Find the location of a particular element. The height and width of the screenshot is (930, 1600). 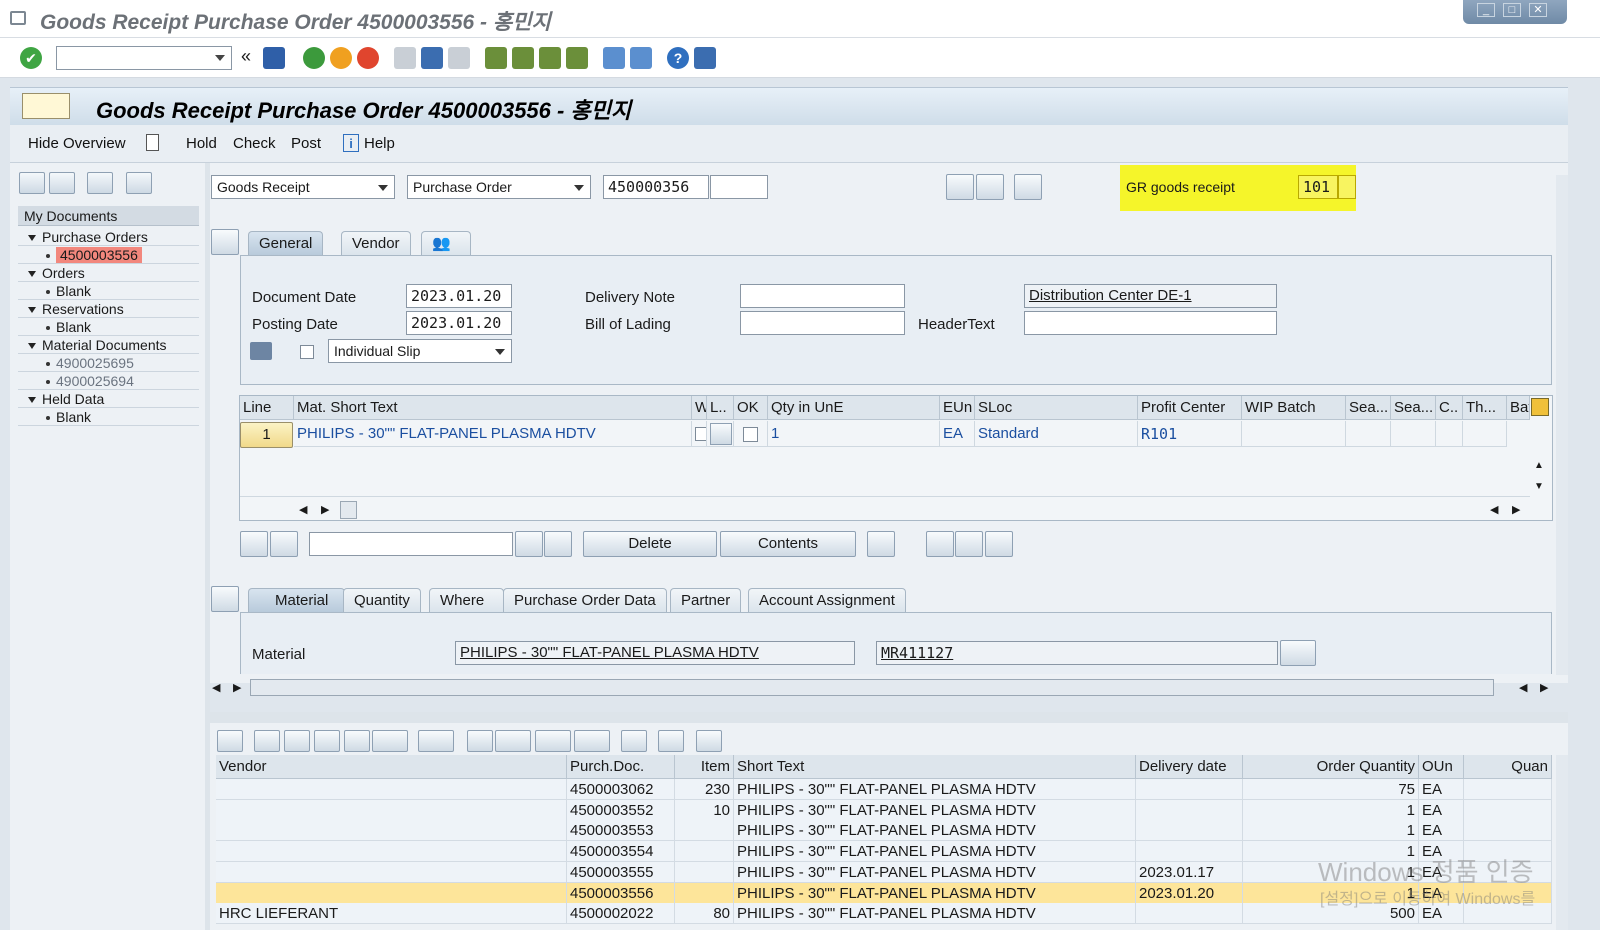

enter-icon: ✔ is located at coordinates (31, 58).